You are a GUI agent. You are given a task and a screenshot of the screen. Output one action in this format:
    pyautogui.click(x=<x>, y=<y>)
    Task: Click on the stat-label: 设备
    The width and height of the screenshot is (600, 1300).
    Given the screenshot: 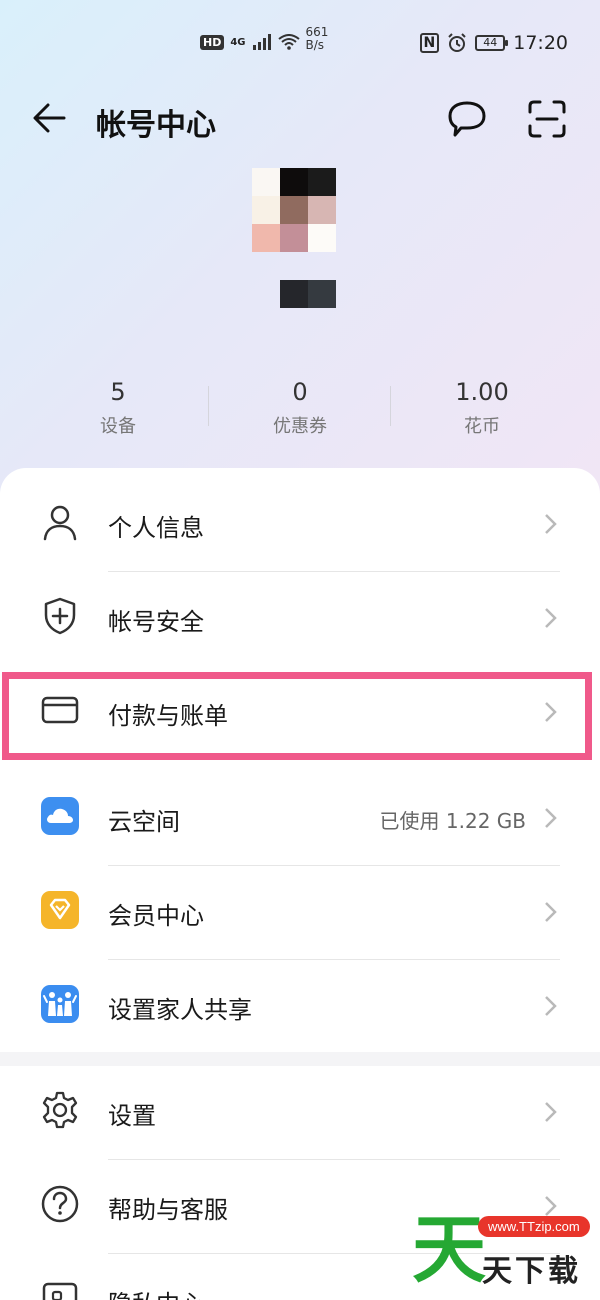 What is the action you would take?
    pyautogui.click(x=118, y=426)
    